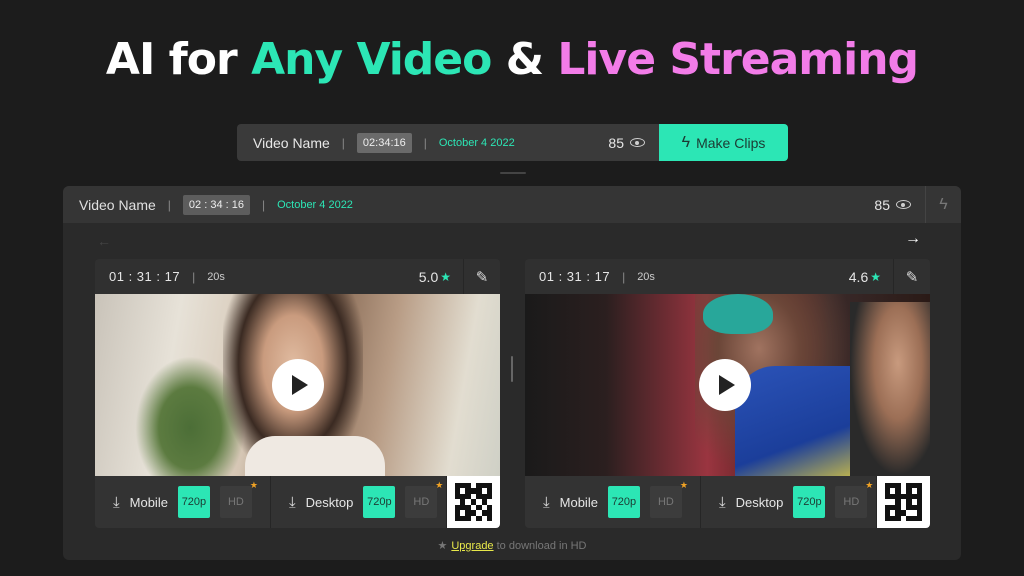 This screenshot has width=1024, height=576. Describe the element at coordinates (738, 59) in the screenshot. I see `hero-part4: Live Streaming` at that location.